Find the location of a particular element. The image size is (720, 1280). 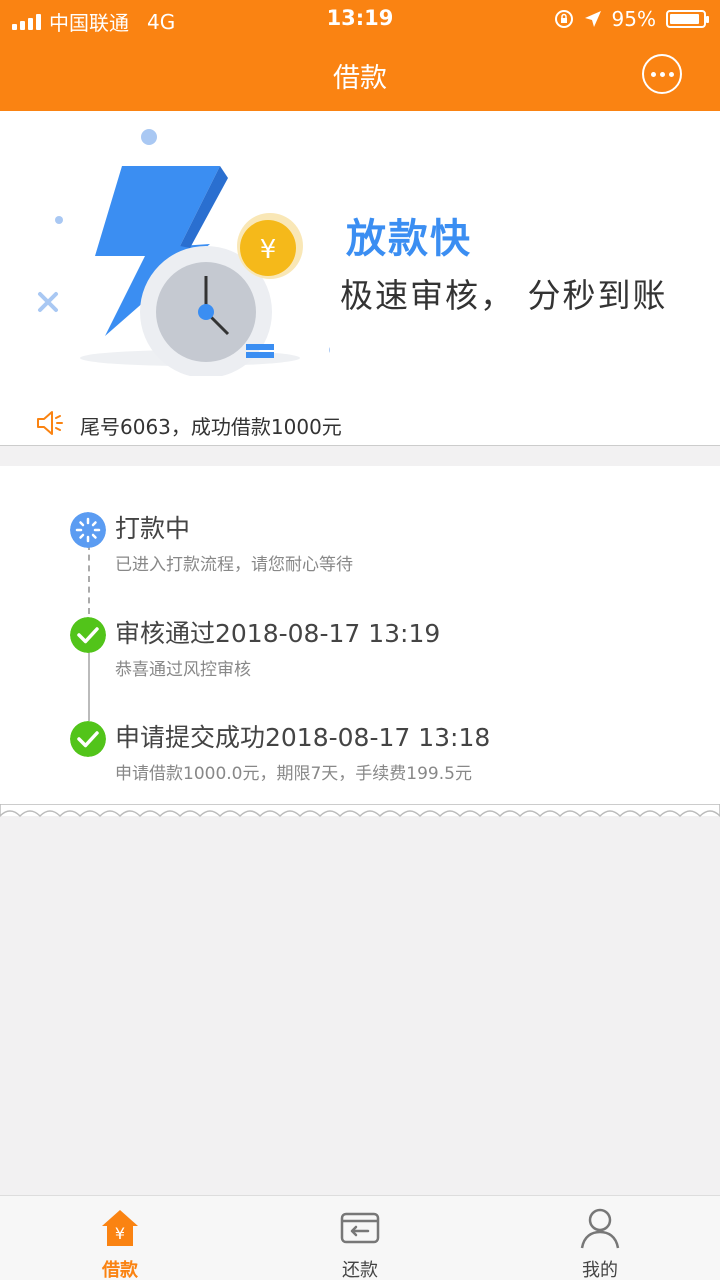

step-title: 申请提交成功2018-08-17 13:18 is located at coordinates (303, 737).